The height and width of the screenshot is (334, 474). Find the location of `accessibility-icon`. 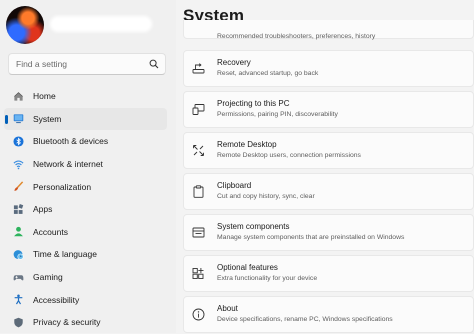

accessibility-icon is located at coordinates (18, 299).